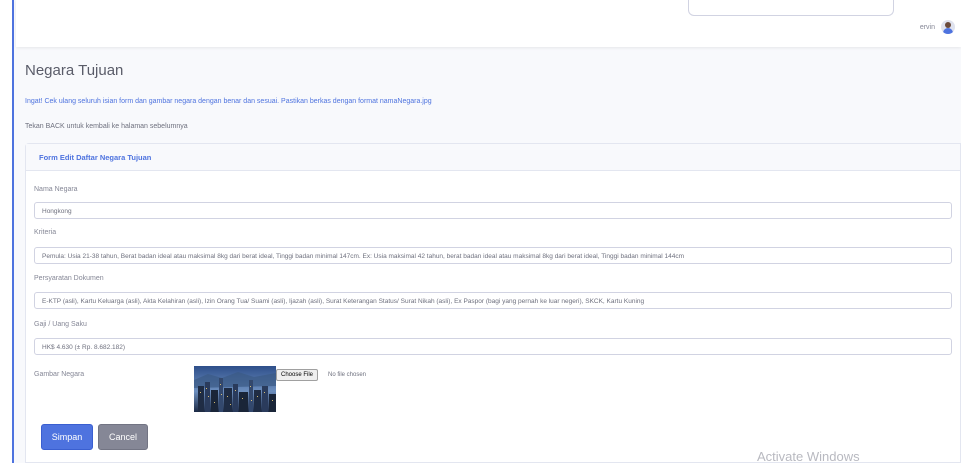 This screenshot has width=961, height=463. What do you see at coordinates (74, 70) in the screenshot?
I see `page-title: Negara Tujuan` at bounding box center [74, 70].